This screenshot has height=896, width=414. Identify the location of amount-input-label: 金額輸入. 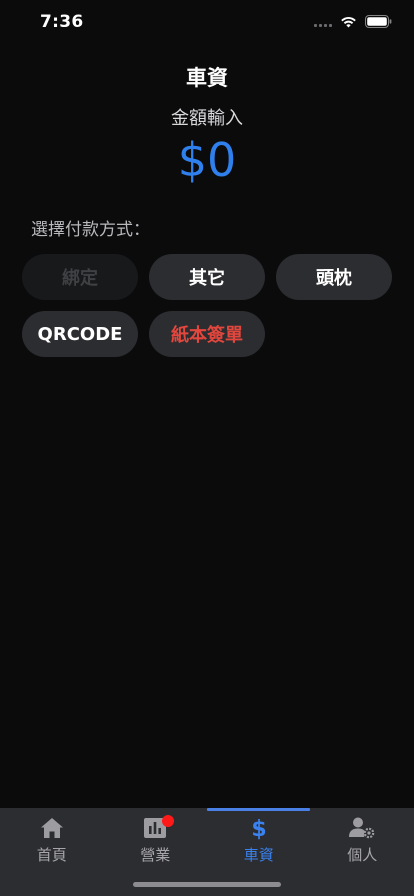
(207, 118).